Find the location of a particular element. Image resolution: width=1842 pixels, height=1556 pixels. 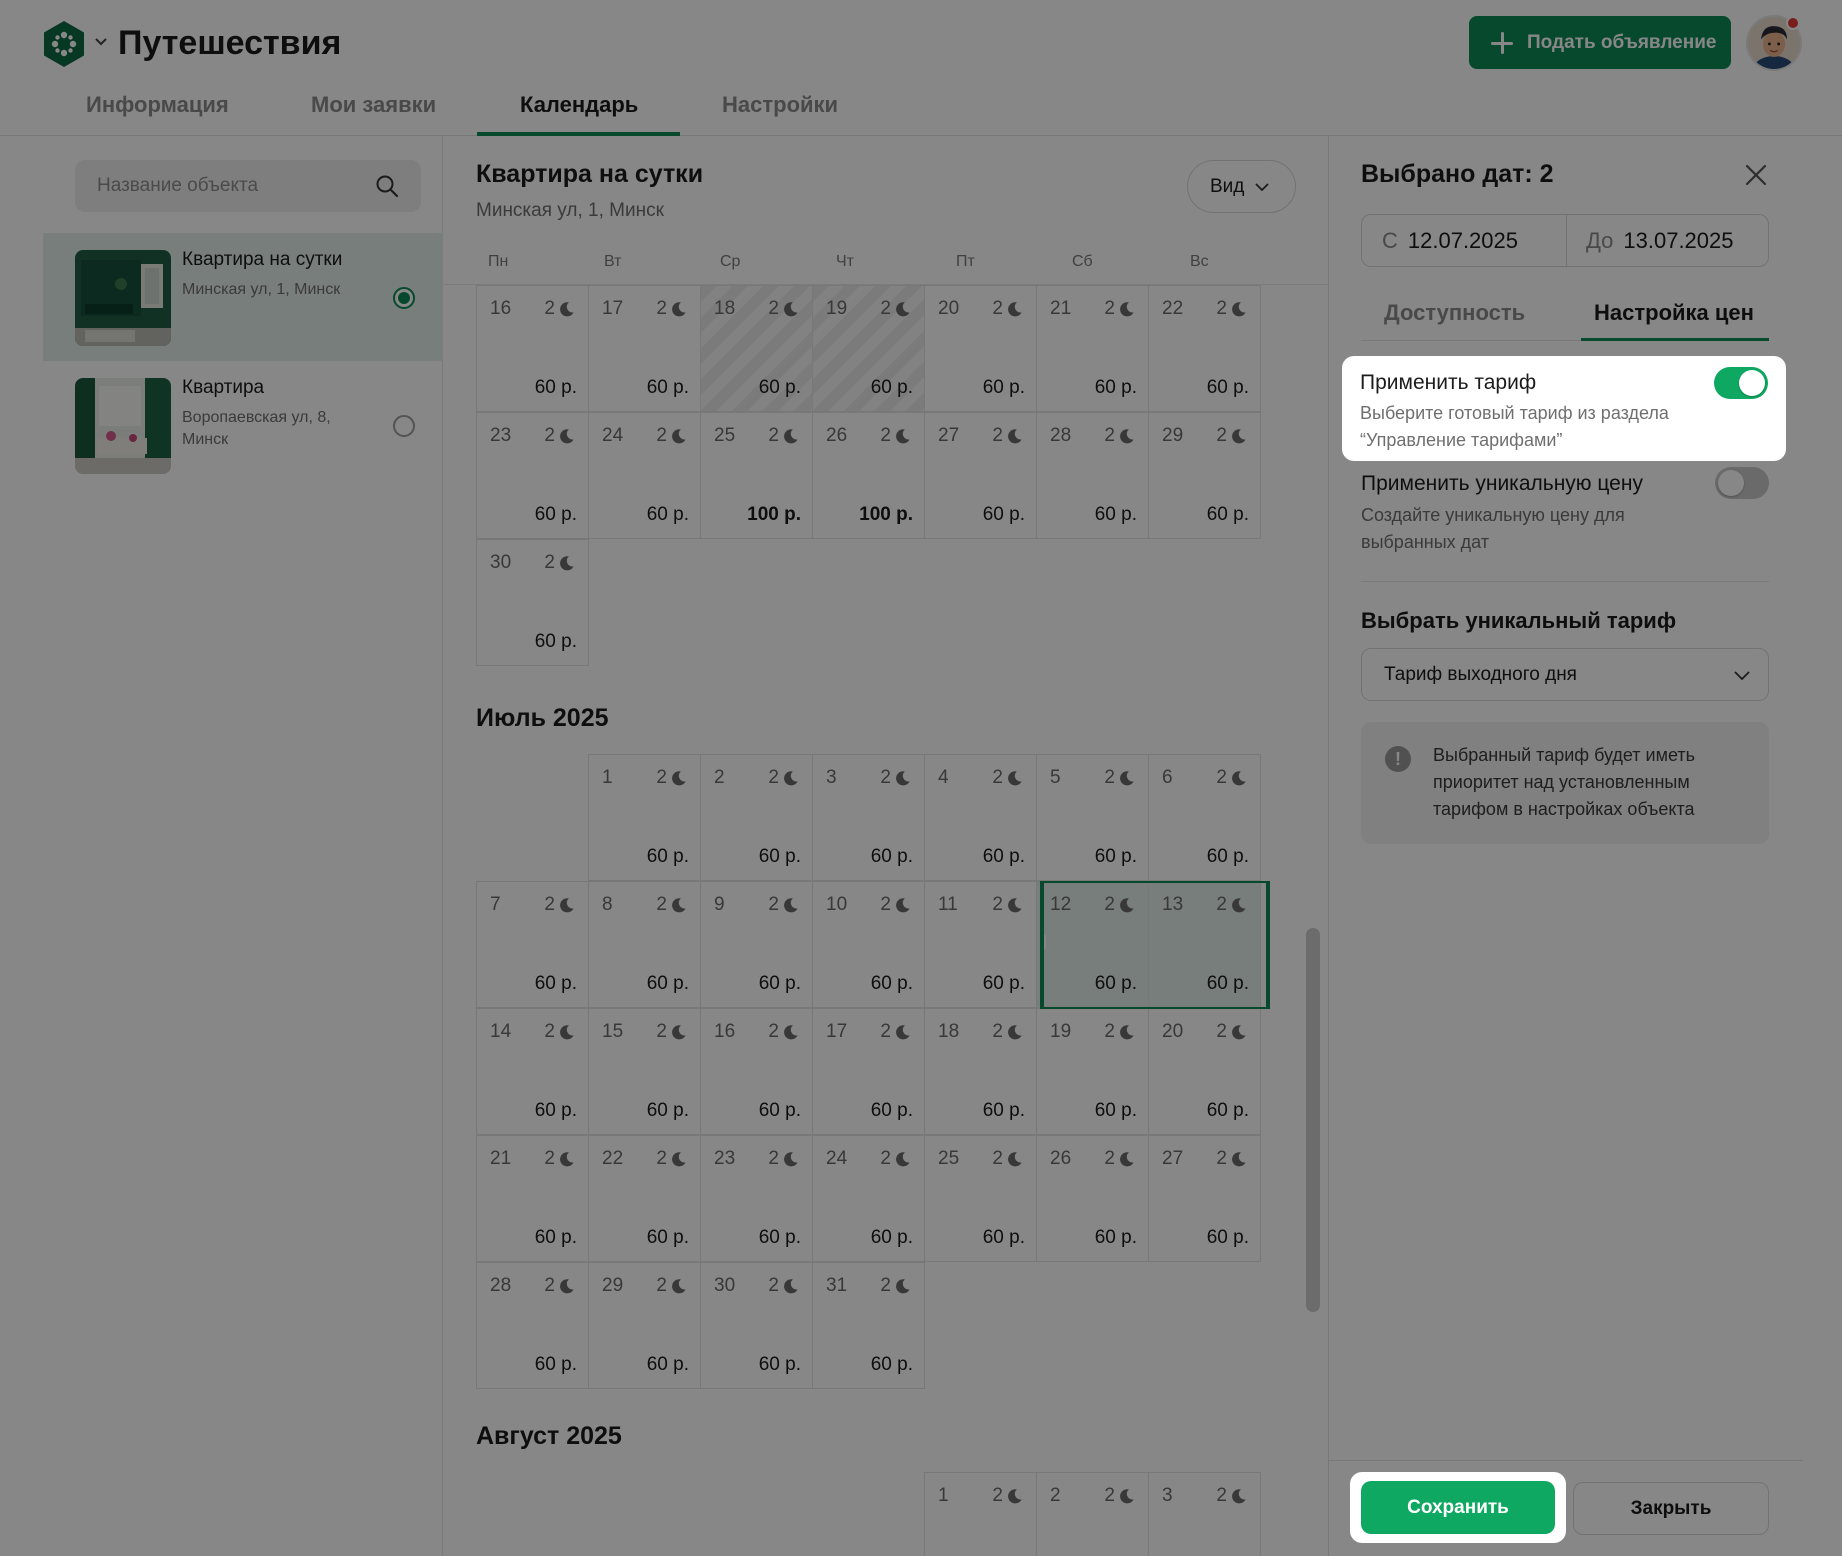

save-button-highlight: Сохранить is located at coordinates (1458, 1507).